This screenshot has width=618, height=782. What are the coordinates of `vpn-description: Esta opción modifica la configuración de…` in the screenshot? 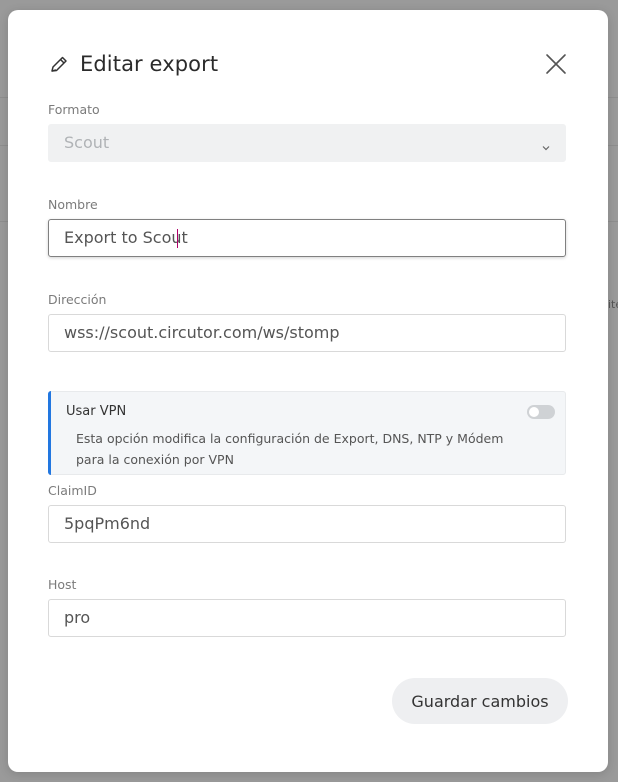 It's located at (290, 449).